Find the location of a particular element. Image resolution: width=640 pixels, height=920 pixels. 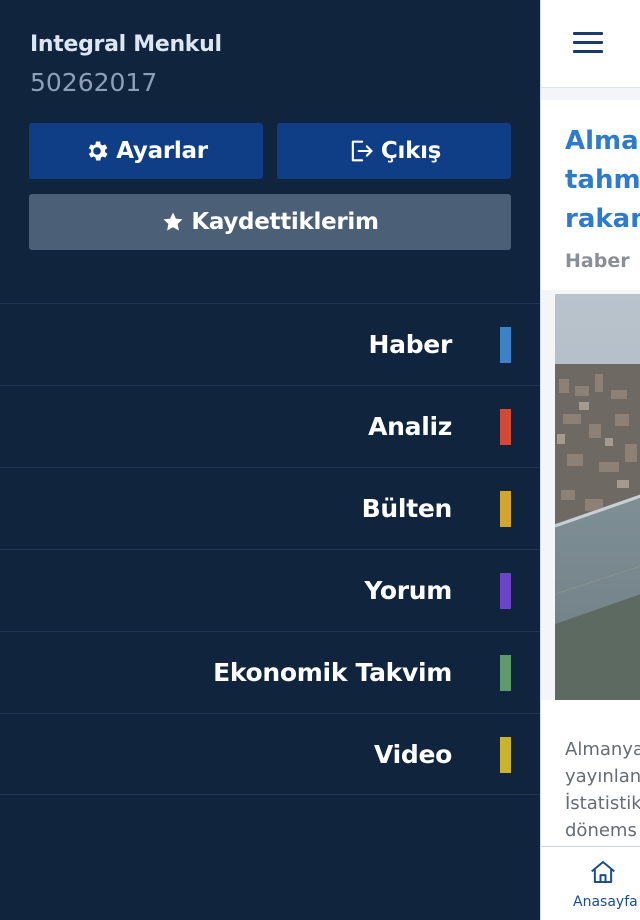

article-excerpt: Almanya yayınlan İstatistik dönems is located at coordinates (590, 775).